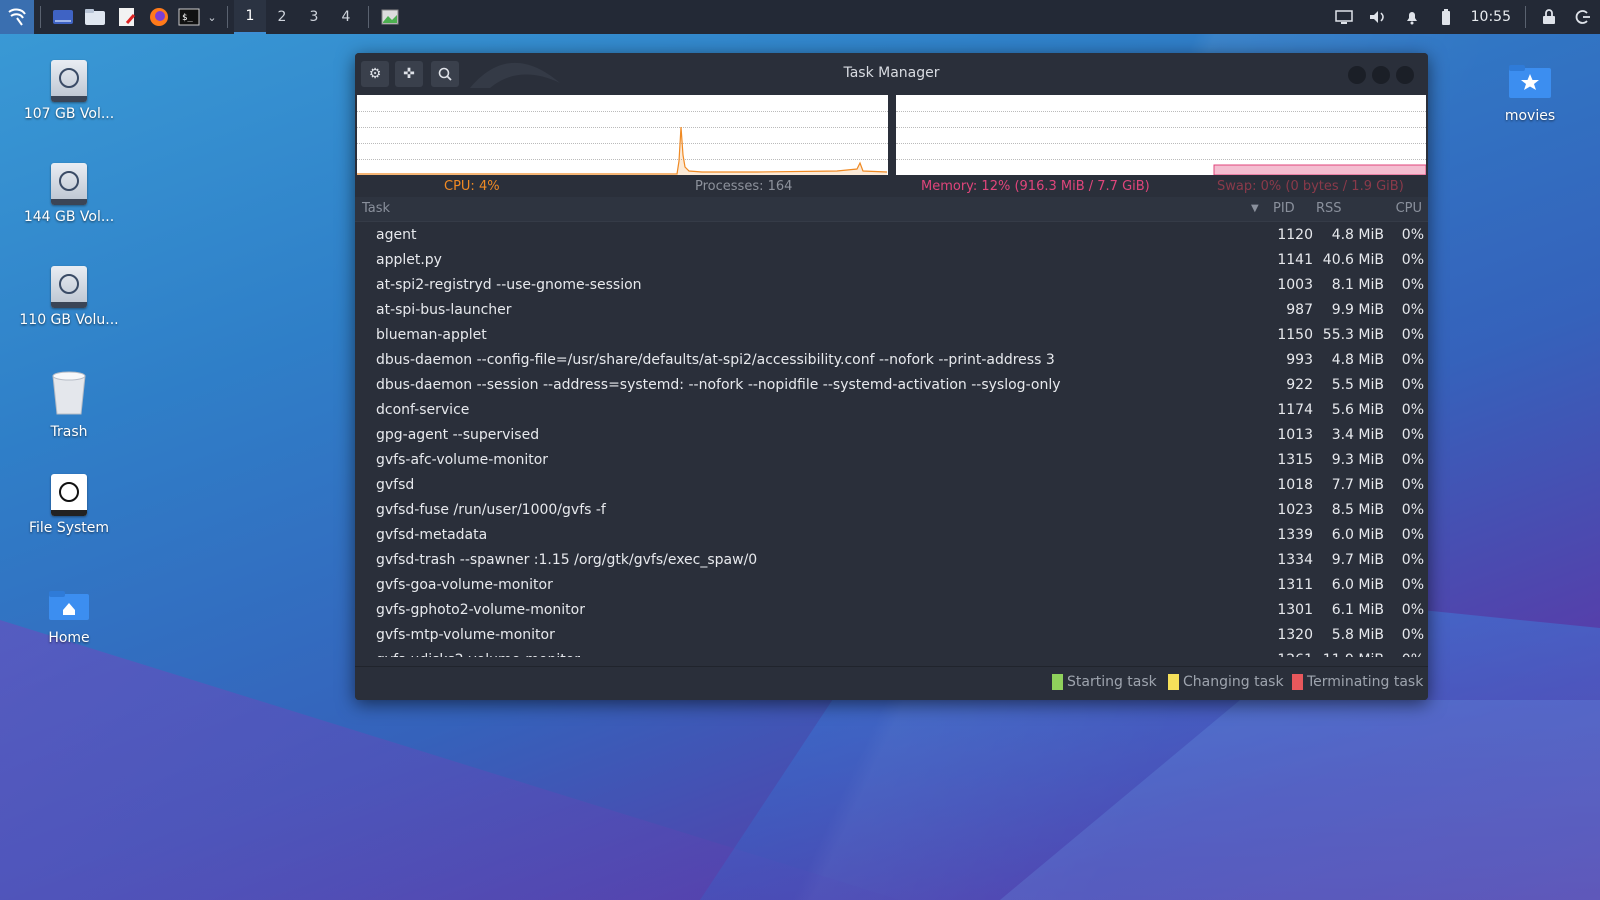 The height and width of the screenshot is (900, 1600). I want to click on desktop-icon-label: movies, so click(1530, 116).